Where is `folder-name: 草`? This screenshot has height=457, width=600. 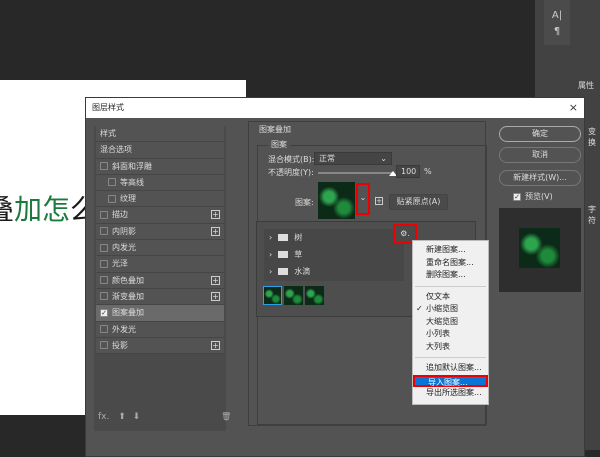 folder-name: 草 is located at coordinates (298, 254).